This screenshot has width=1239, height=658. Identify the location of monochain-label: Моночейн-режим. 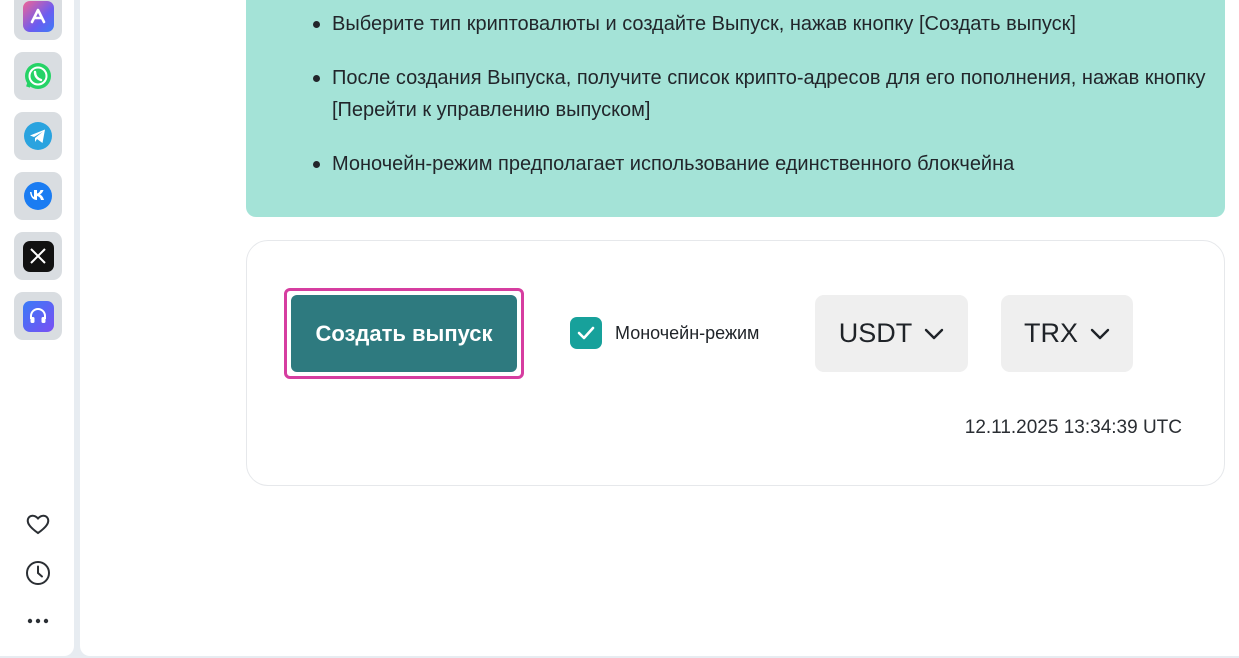
(687, 332).